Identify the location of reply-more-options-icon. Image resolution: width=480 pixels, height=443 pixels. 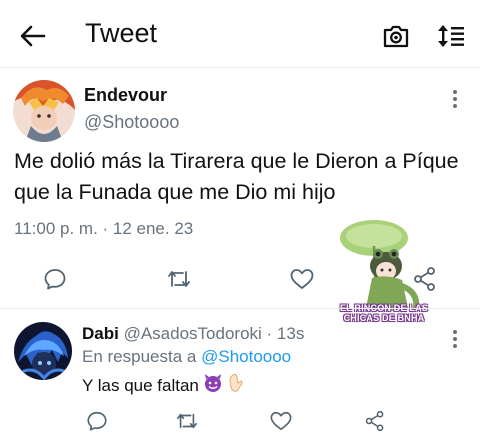
(455, 339).